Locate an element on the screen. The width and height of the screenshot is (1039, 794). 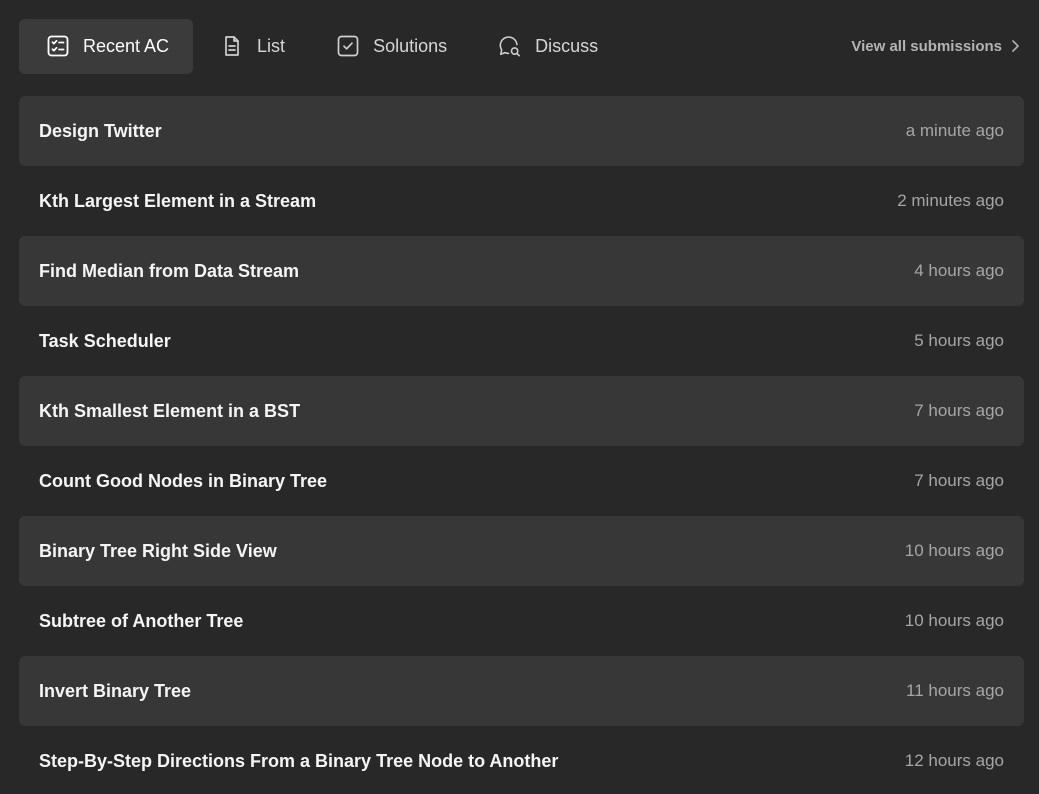
submission-row: Find Median from Data Stream 4 hours ago is located at coordinates (521, 271).